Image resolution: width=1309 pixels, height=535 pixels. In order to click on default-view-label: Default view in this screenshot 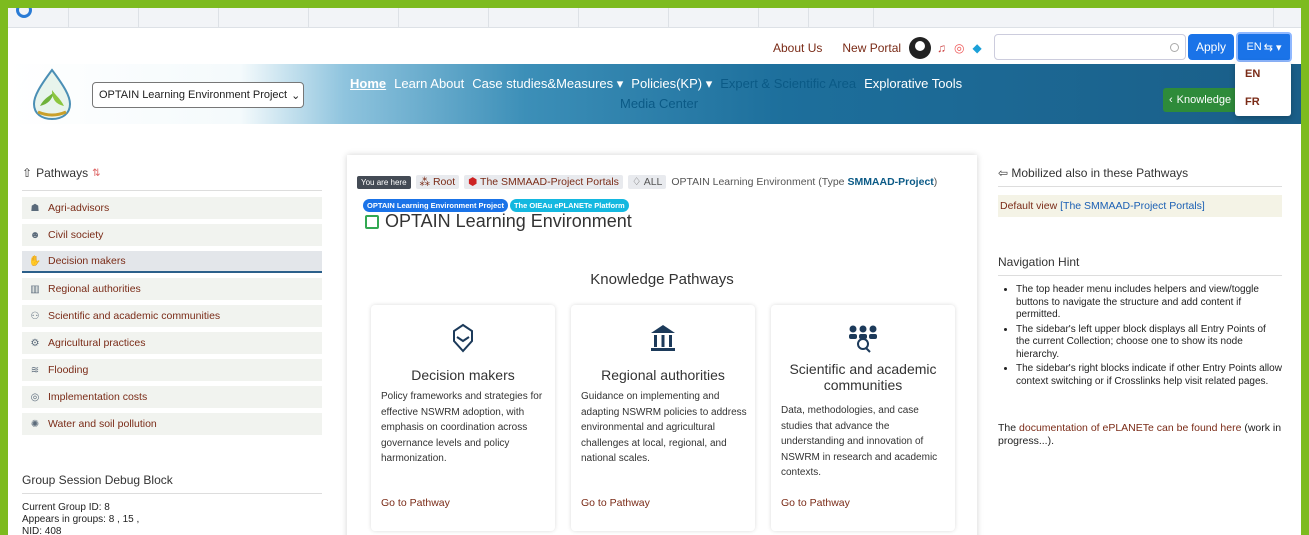, I will do `click(1029, 206)`.